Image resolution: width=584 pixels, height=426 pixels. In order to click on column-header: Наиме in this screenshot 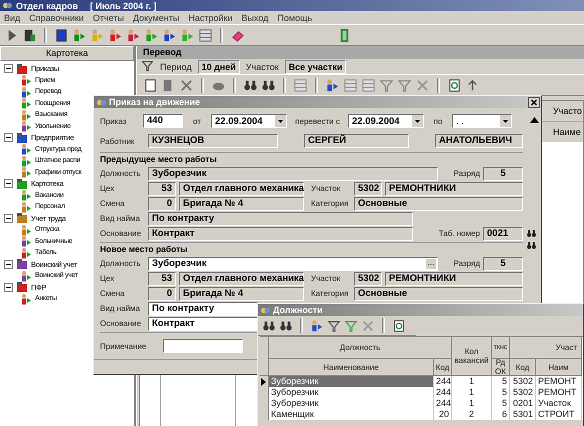, I will do `click(568, 132)`.